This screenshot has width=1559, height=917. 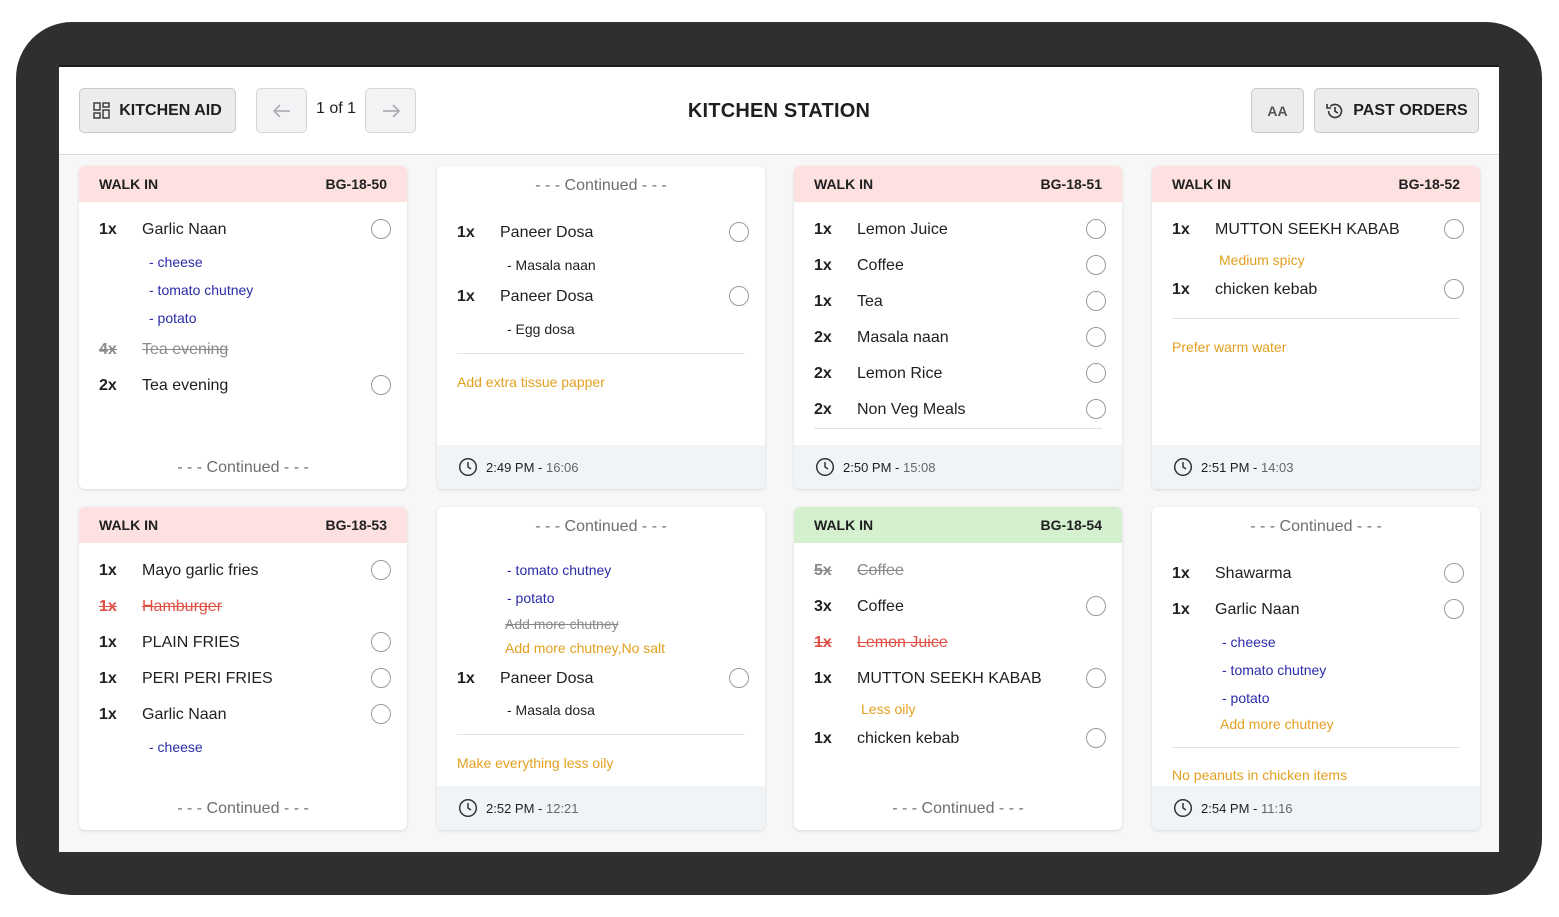 I want to click on order-item: 2x Lemon Rice, so click(x=960, y=375).